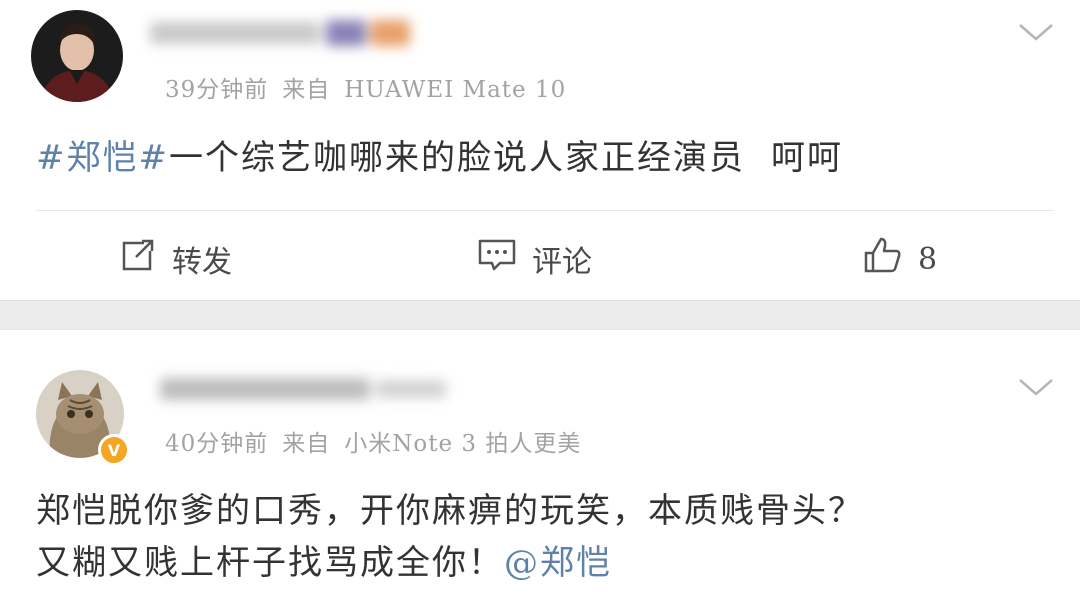 This screenshot has height=598, width=1080. What do you see at coordinates (202, 262) in the screenshot?
I see `repost-label: 转发` at bounding box center [202, 262].